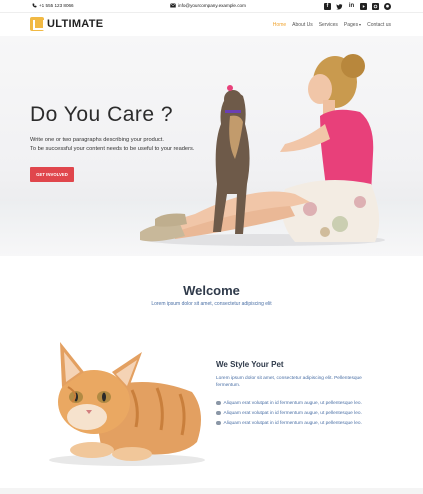  What do you see at coordinates (328, 25) in the screenshot?
I see `nav-item-services: Services` at bounding box center [328, 25].